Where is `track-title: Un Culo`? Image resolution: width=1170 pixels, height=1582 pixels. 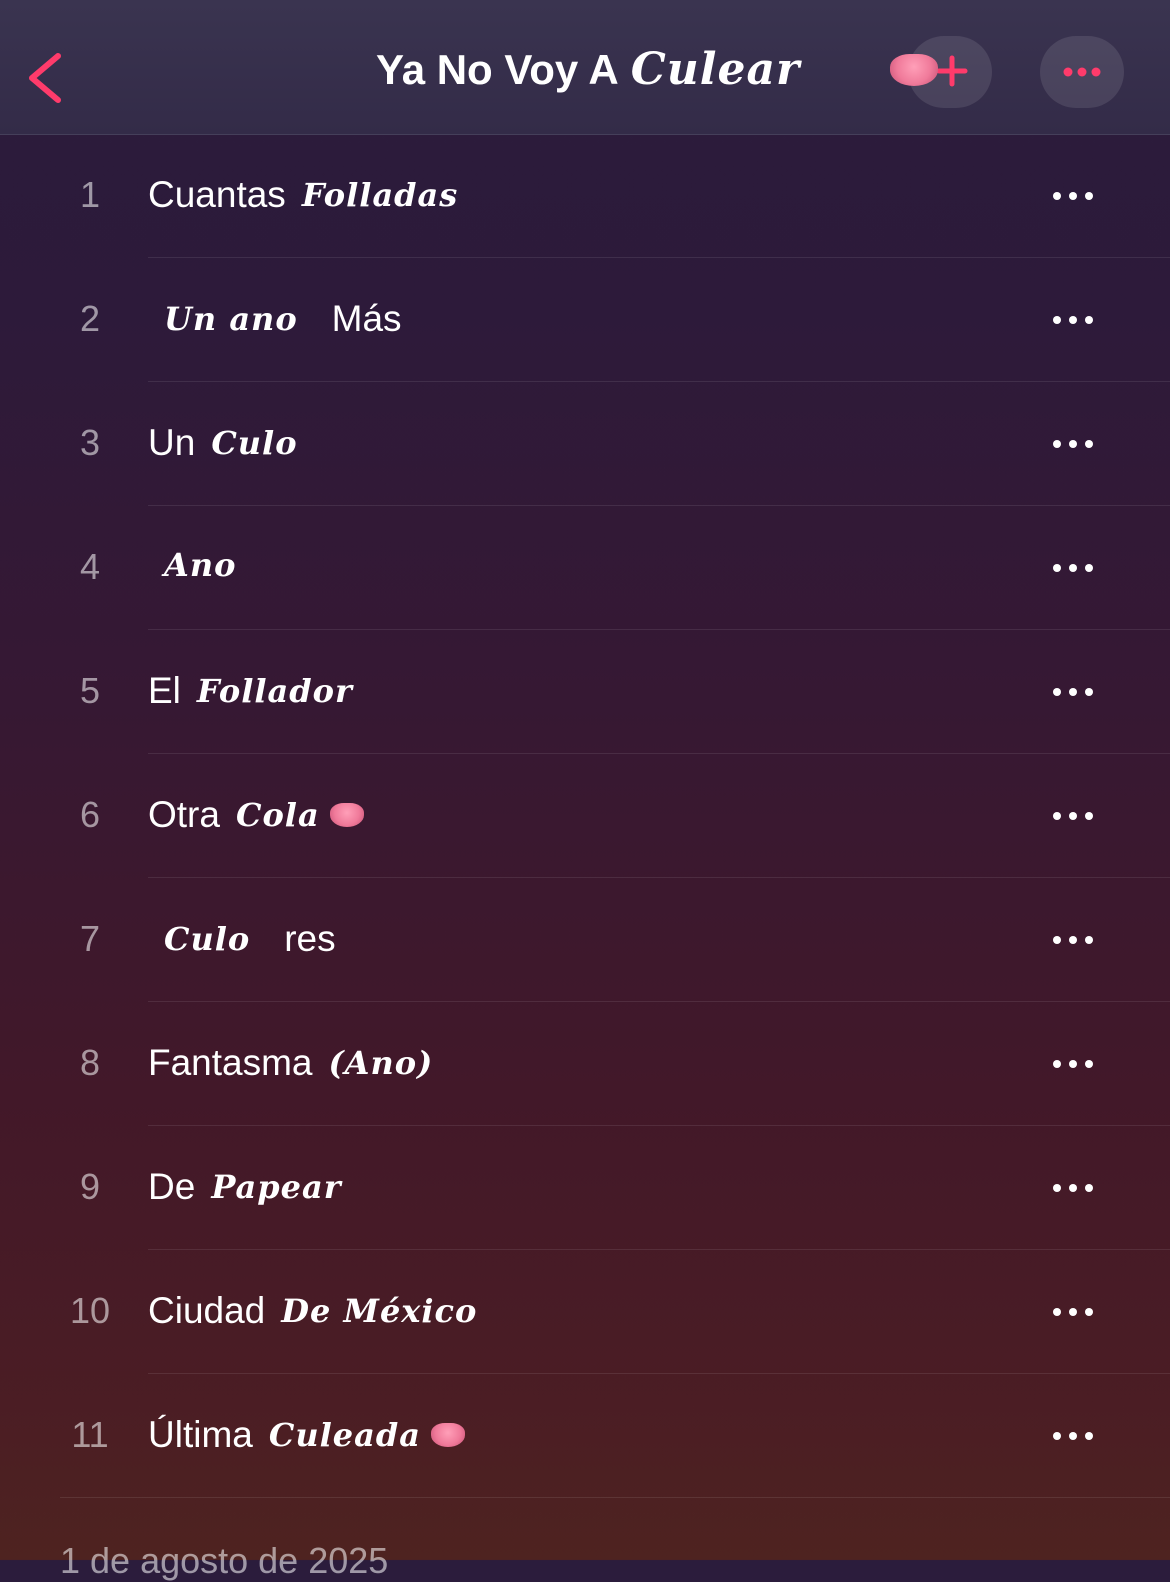 track-title: Un Culo is located at coordinates (223, 443).